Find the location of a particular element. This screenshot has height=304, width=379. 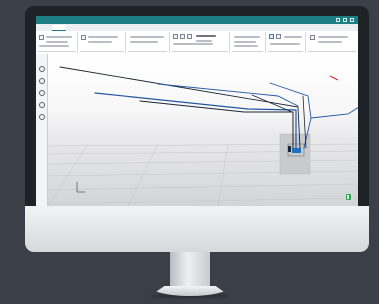

monitor-stand is located at coordinates (190, 270).